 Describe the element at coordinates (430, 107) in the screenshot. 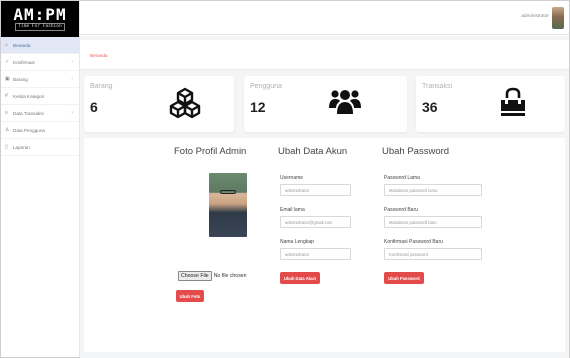

I see `stat-value: 36` at that location.